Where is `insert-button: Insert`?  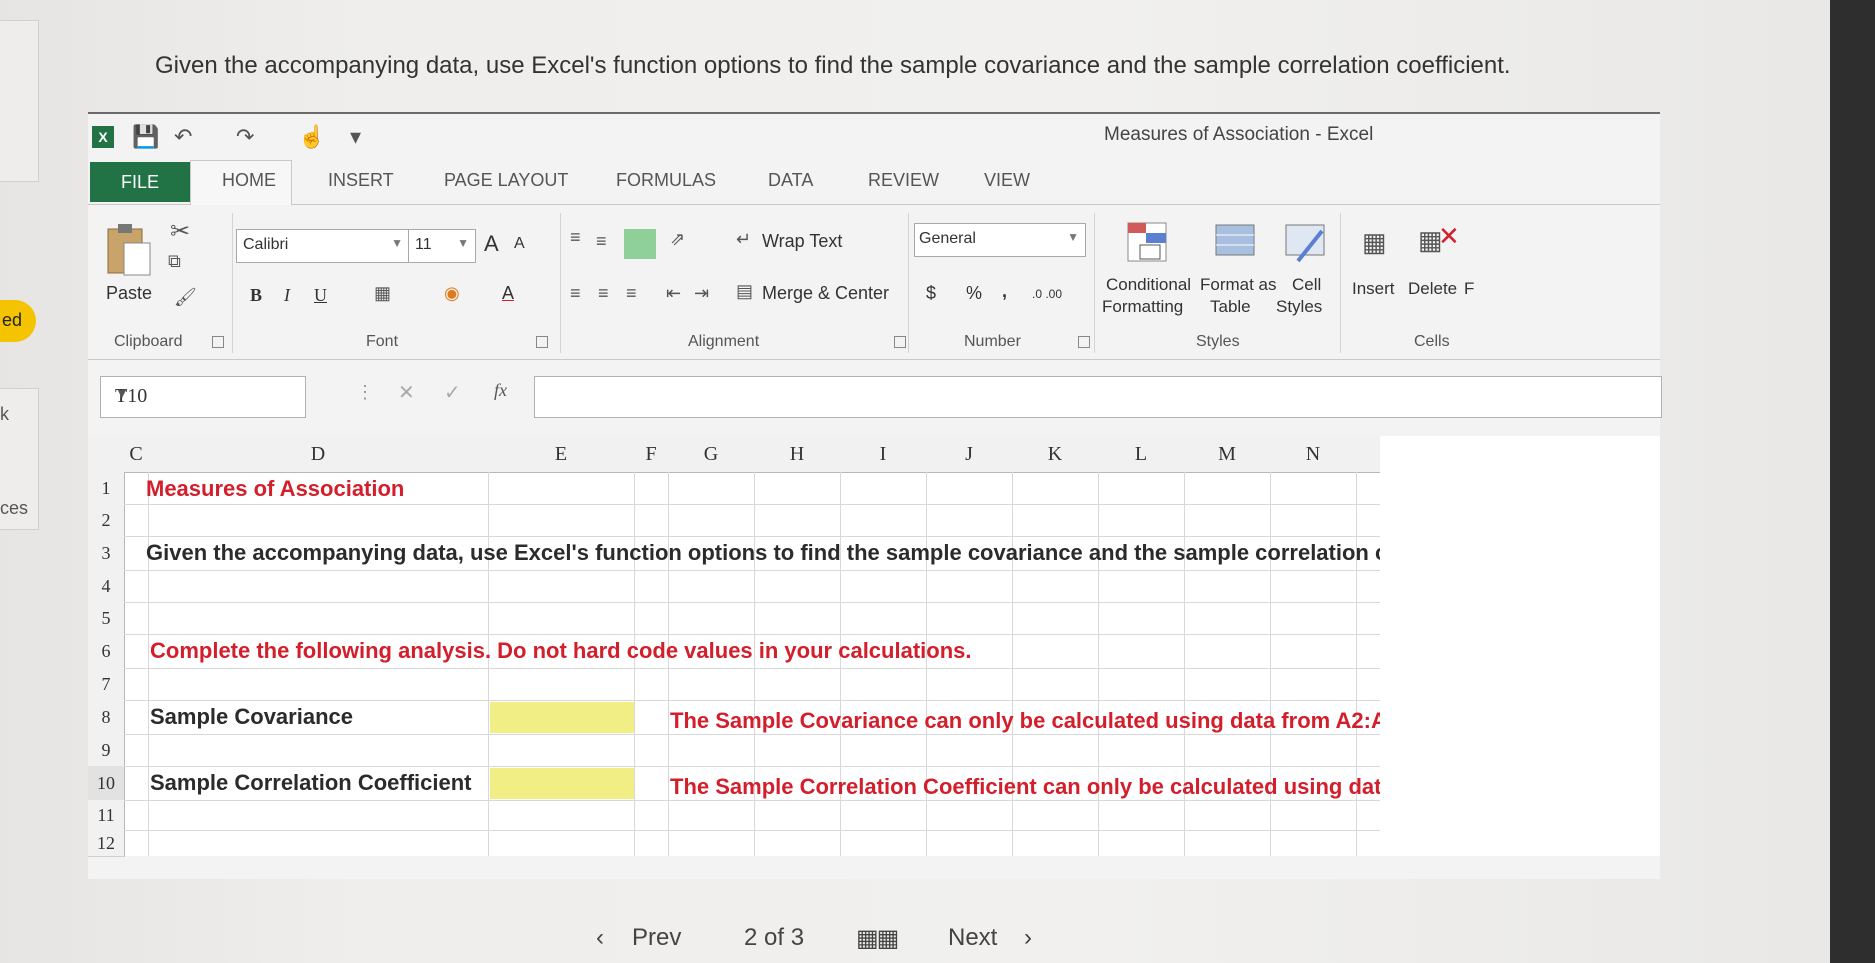 insert-button: Insert is located at coordinates (1373, 289).